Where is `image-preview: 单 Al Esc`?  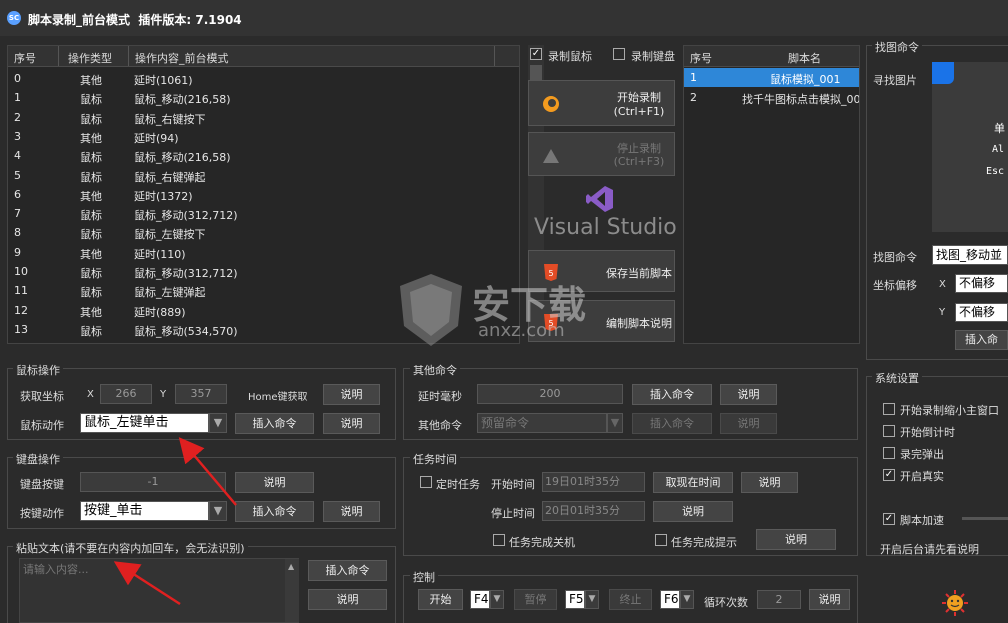
image-preview: 单 Al Esc is located at coordinates (970, 147).